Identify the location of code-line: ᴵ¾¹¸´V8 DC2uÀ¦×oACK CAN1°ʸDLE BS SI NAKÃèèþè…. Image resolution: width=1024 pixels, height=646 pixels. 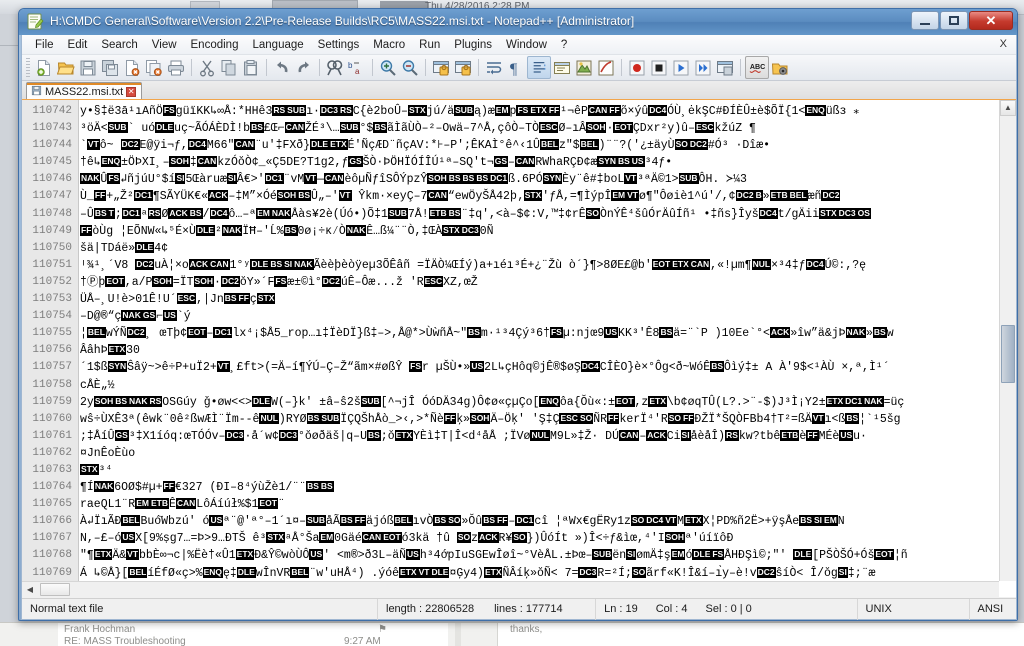
(539, 265).